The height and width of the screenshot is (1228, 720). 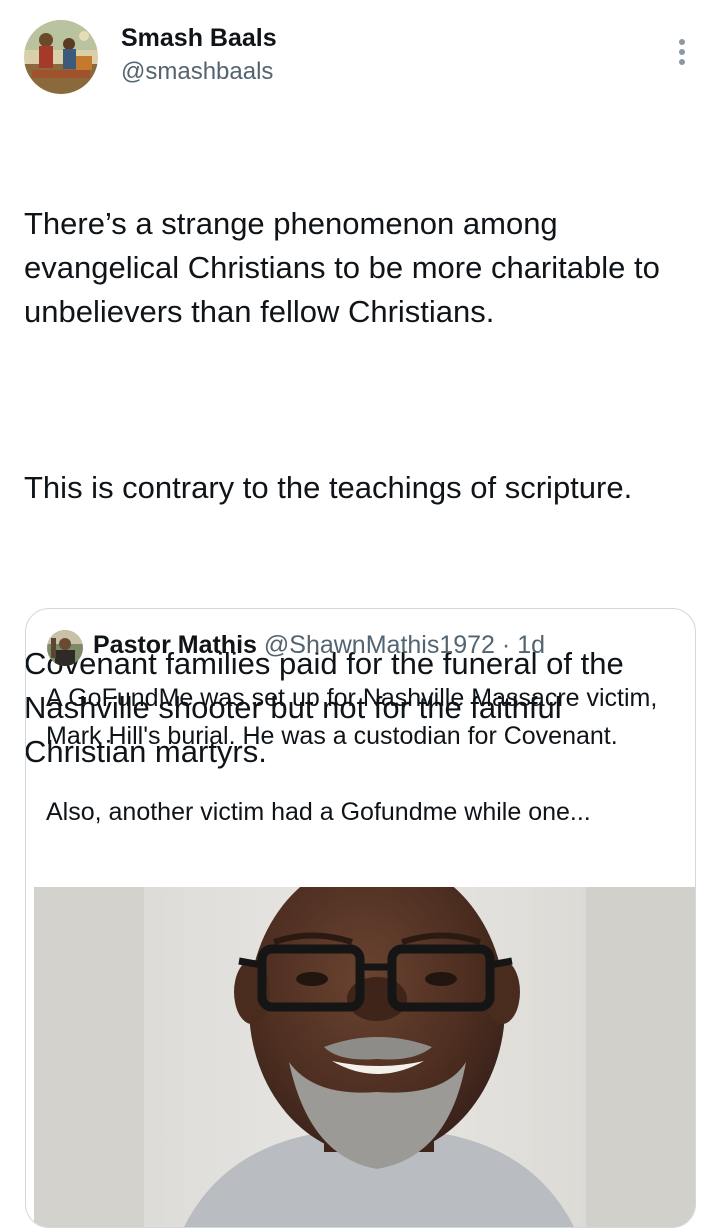 What do you see at coordinates (175, 645) in the screenshot?
I see `quoted-author-name: Pastor Mathis` at bounding box center [175, 645].